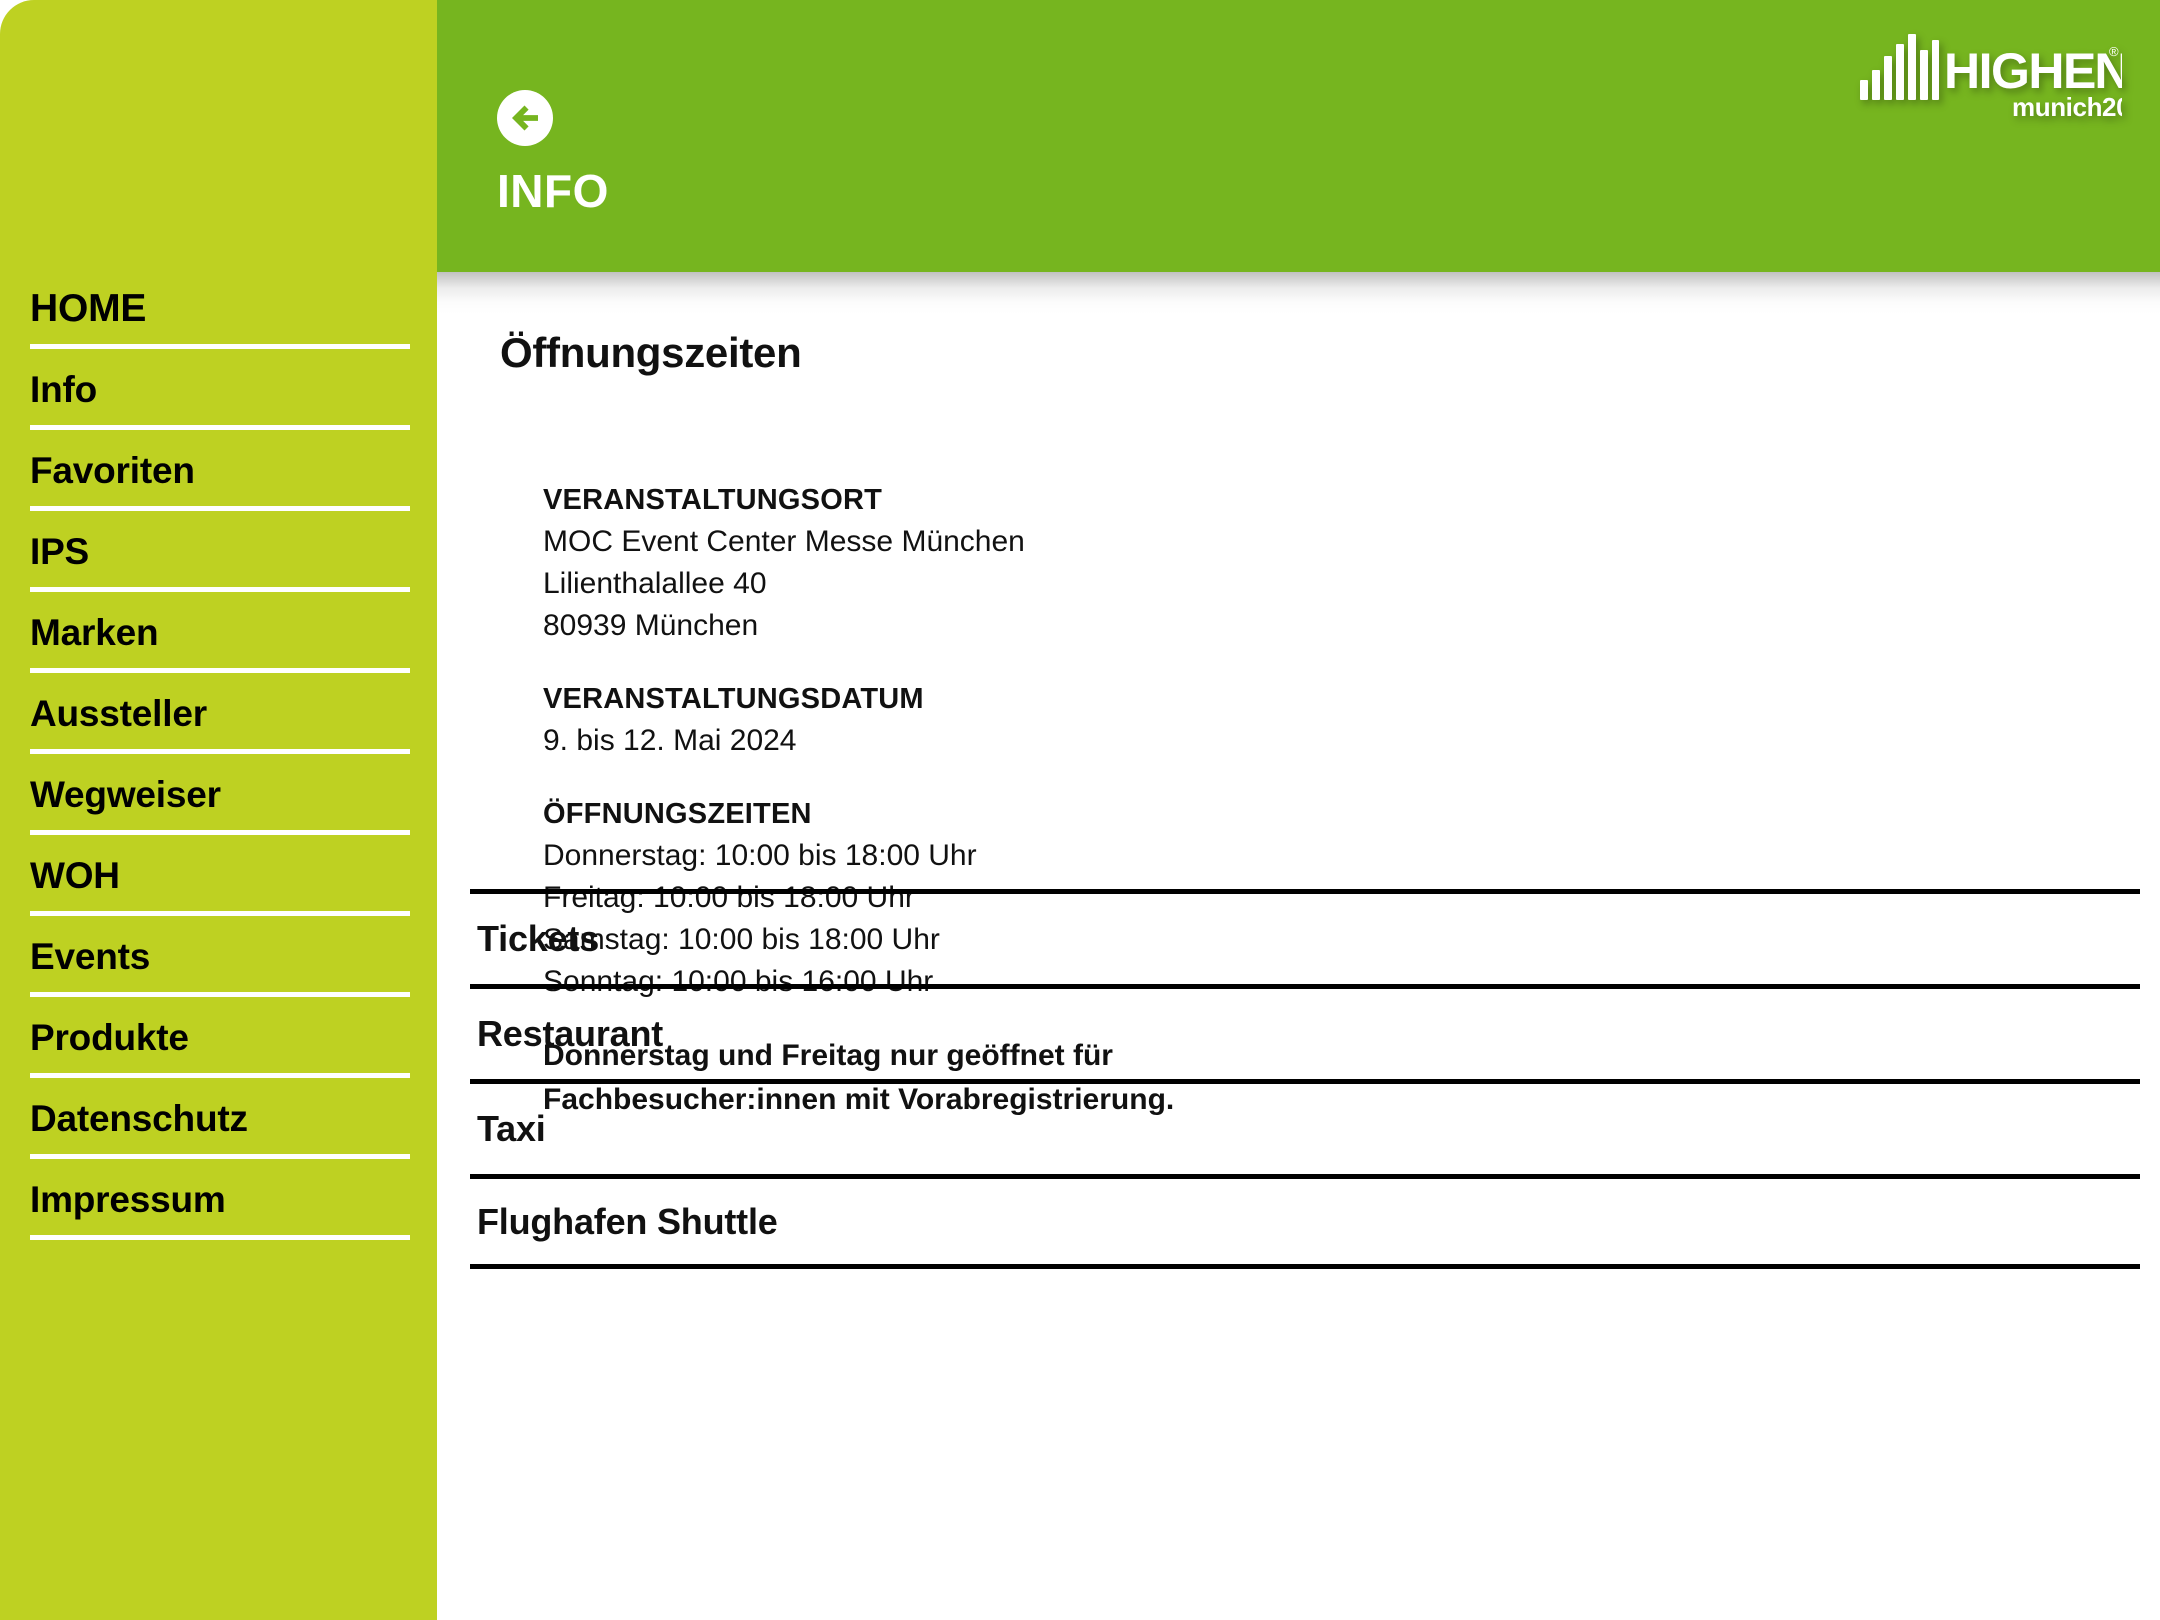  Describe the element at coordinates (1305, 1221) in the screenshot. I see `accordion-item-flughafen-shuttle: Flughafen Shuttle` at that location.